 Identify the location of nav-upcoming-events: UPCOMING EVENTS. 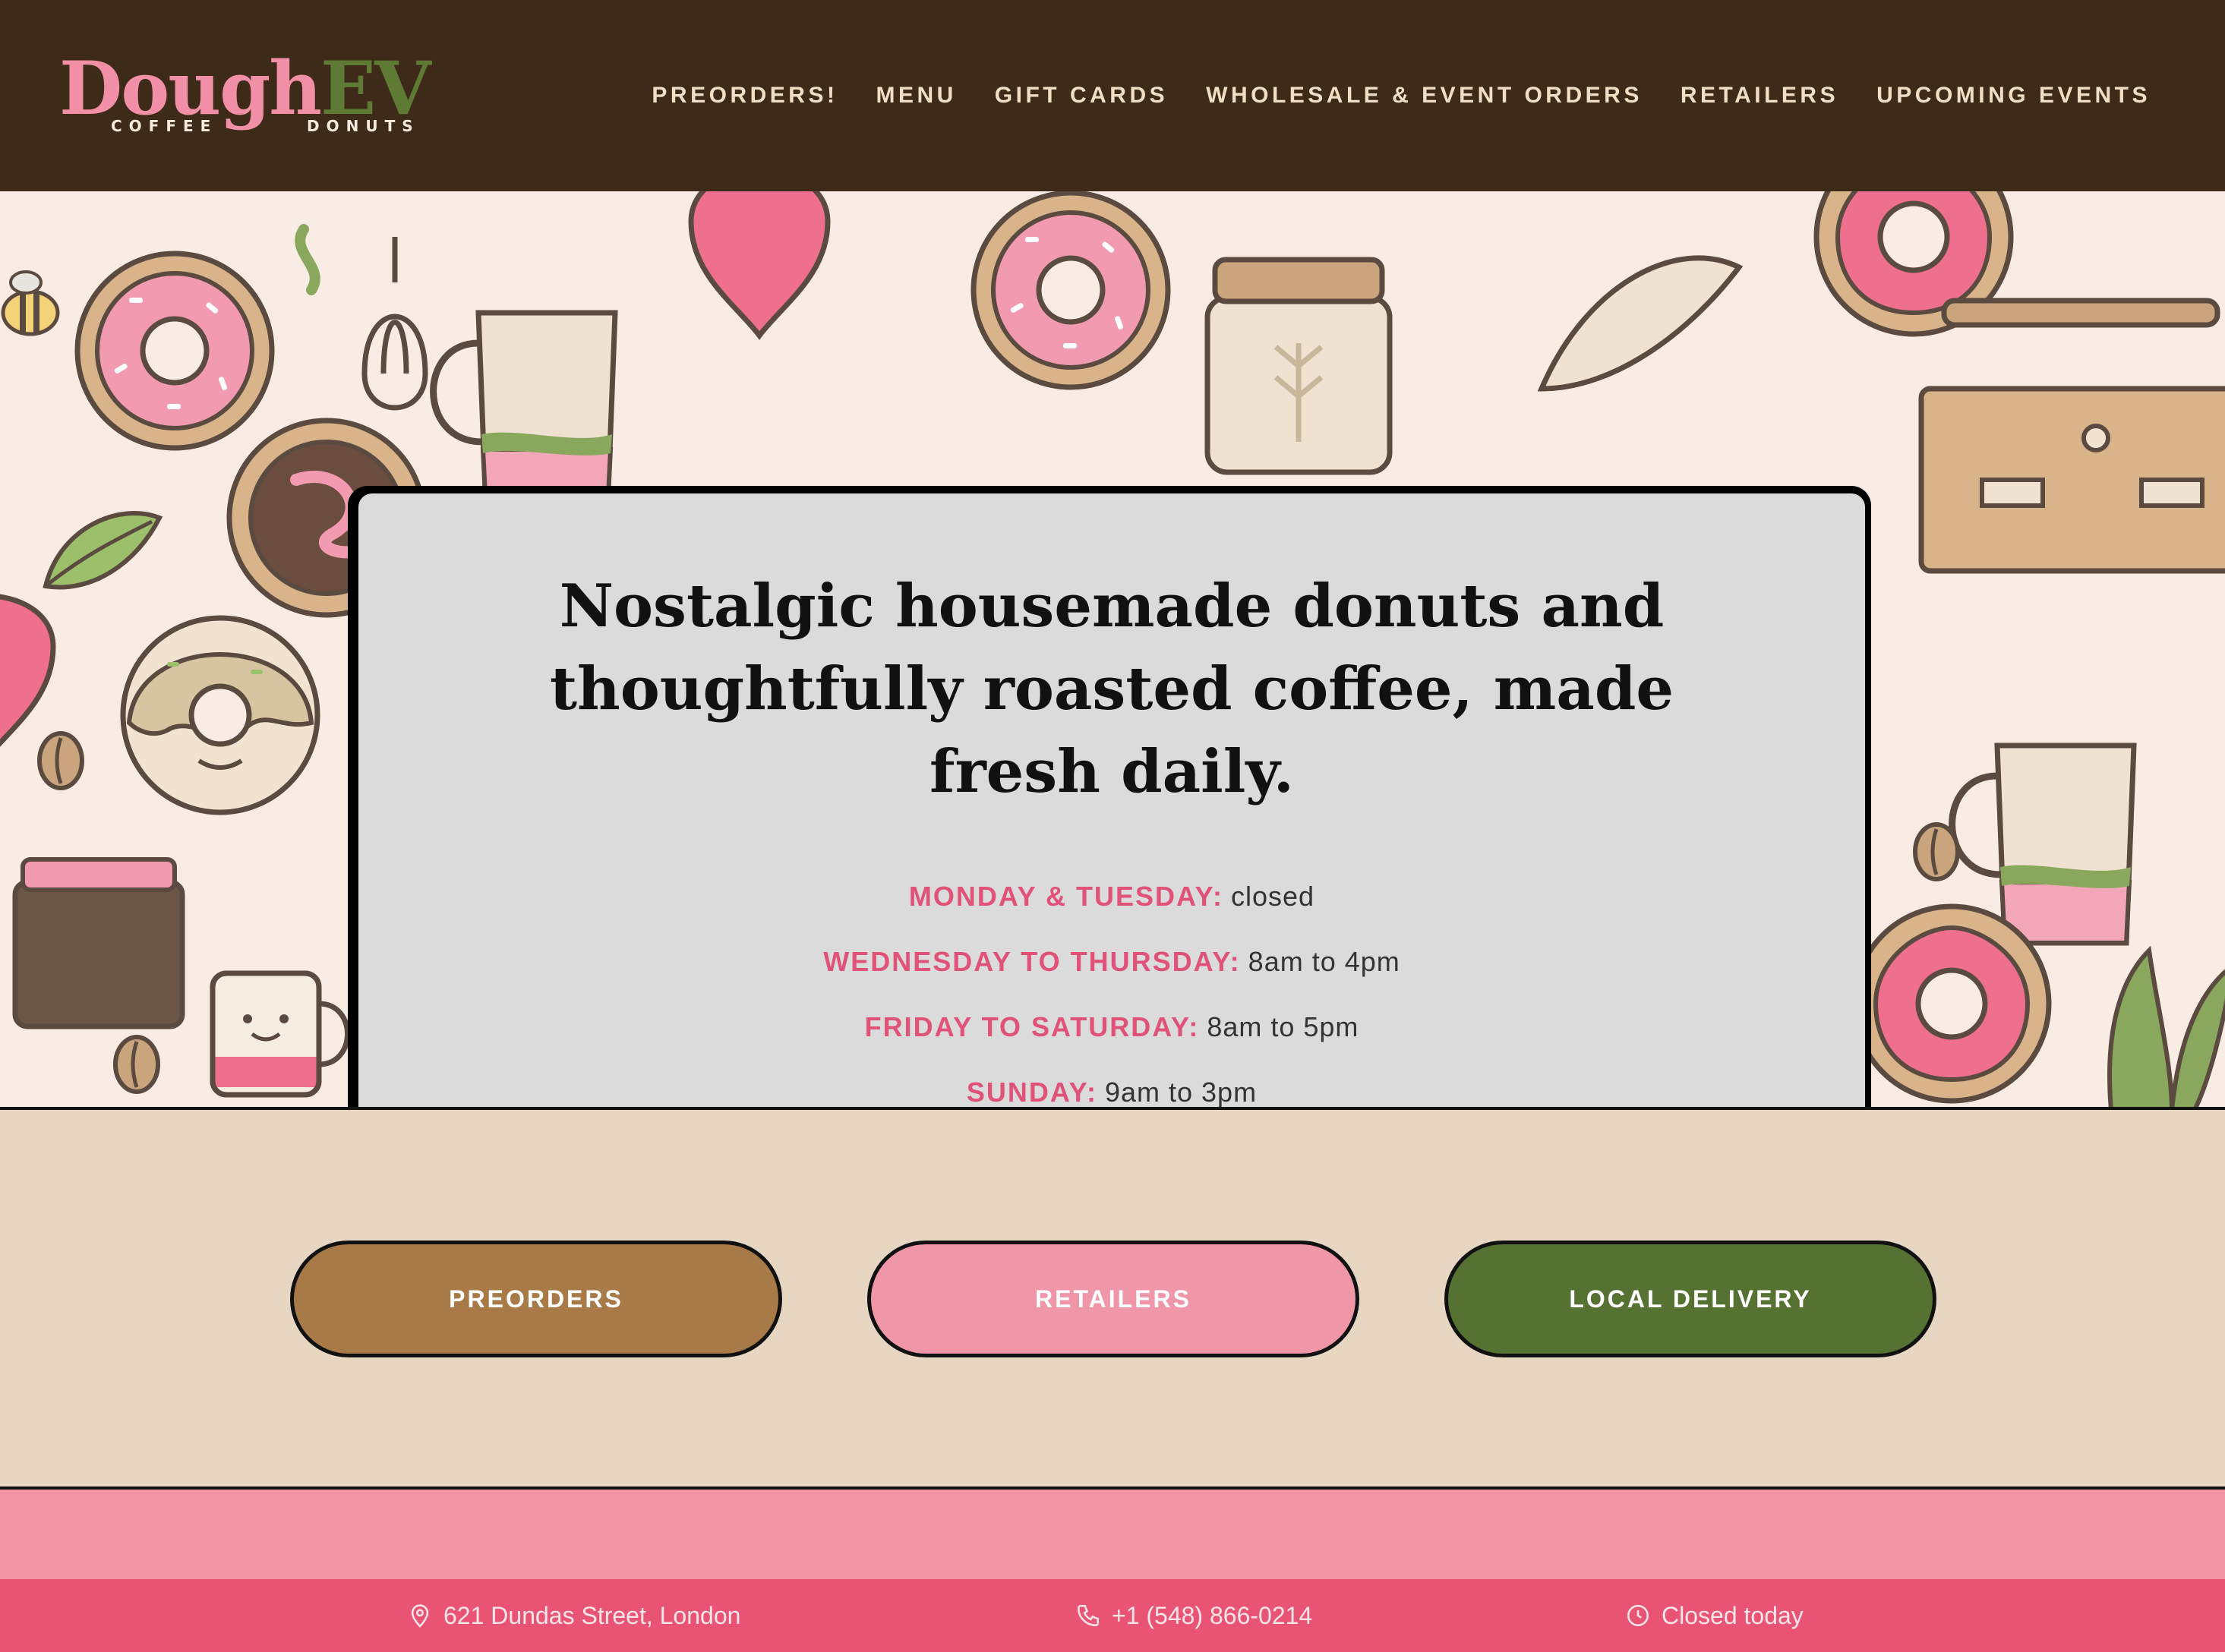
(2013, 96).